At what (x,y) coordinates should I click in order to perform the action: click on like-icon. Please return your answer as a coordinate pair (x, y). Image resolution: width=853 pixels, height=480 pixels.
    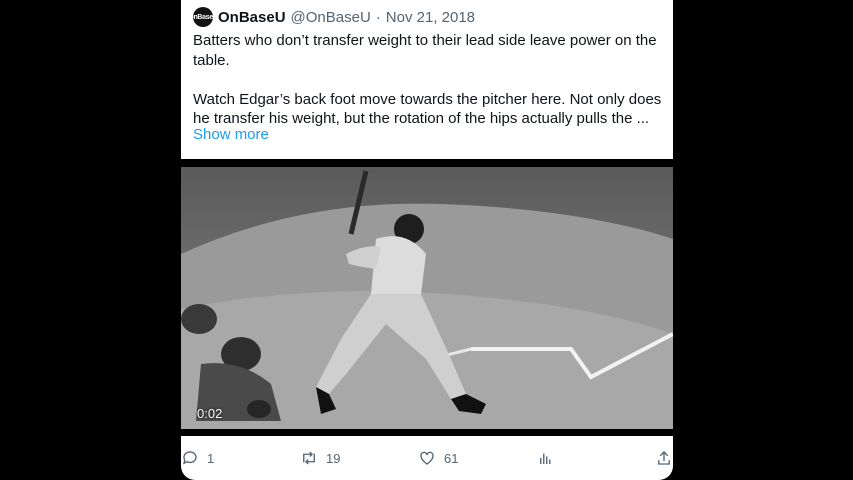
    Looking at the image, I should click on (427, 458).